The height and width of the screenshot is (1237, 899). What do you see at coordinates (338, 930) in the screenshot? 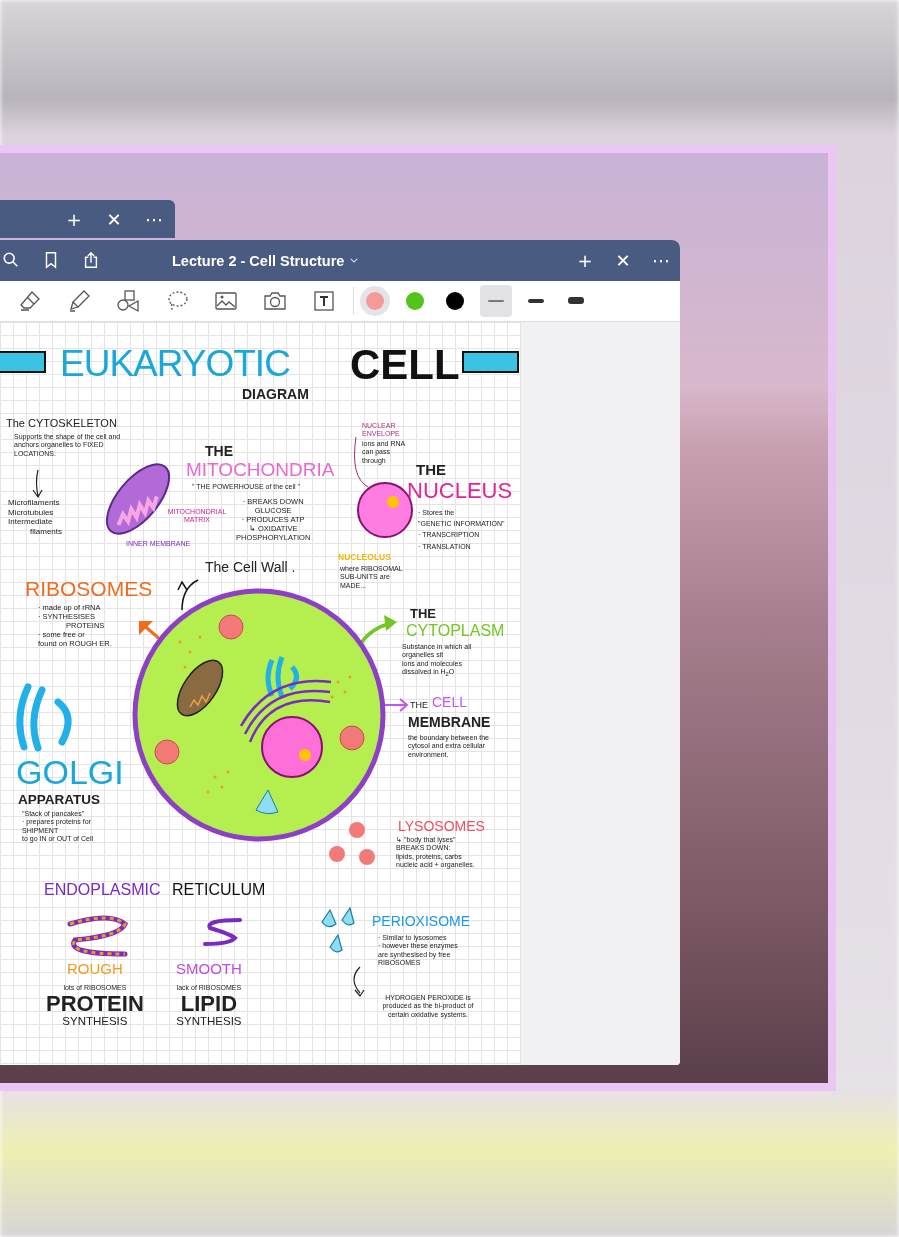
I see `peroxisome-drawing` at bounding box center [338, 930].